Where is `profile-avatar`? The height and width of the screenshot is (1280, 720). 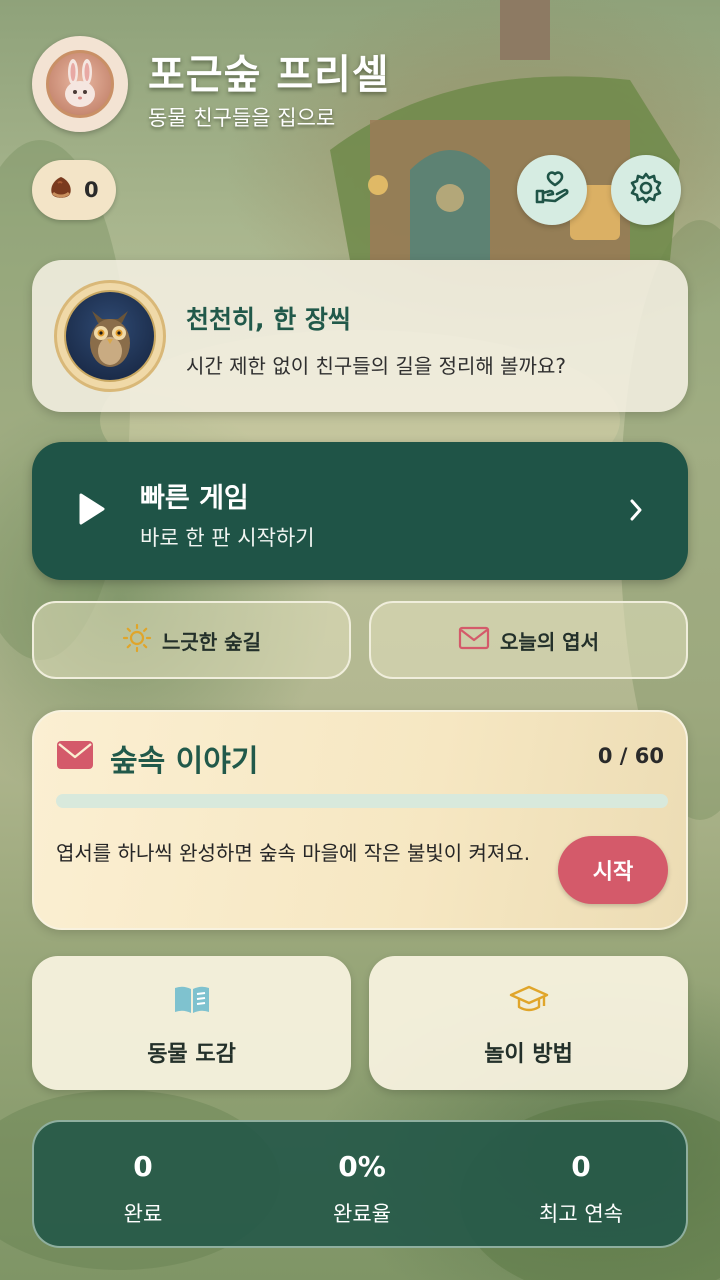
profile-avatar is located at coordinates (80, 84).